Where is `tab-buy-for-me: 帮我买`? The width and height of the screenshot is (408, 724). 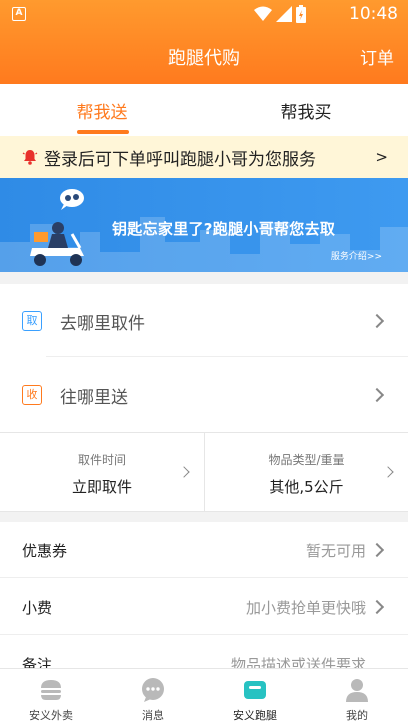 tab-buy-for-me: 帮我买 is located at coordinates (306, 110).